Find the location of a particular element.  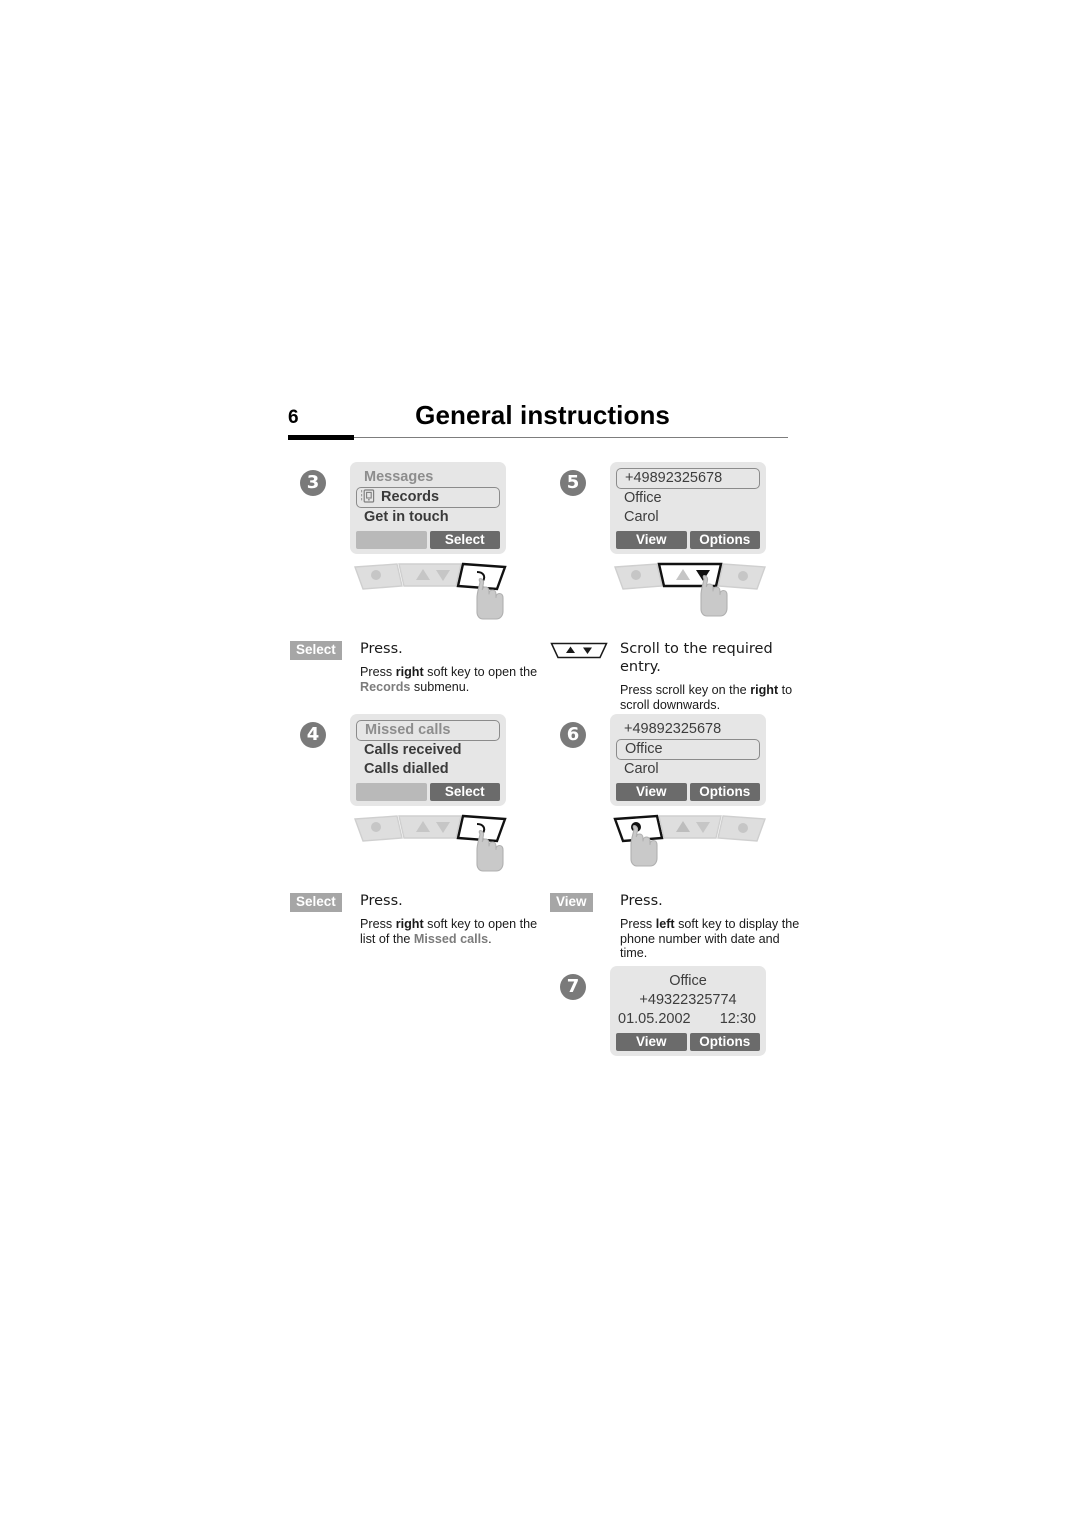

screen-row: +49322325774 is located at coordinates (688, 1000).